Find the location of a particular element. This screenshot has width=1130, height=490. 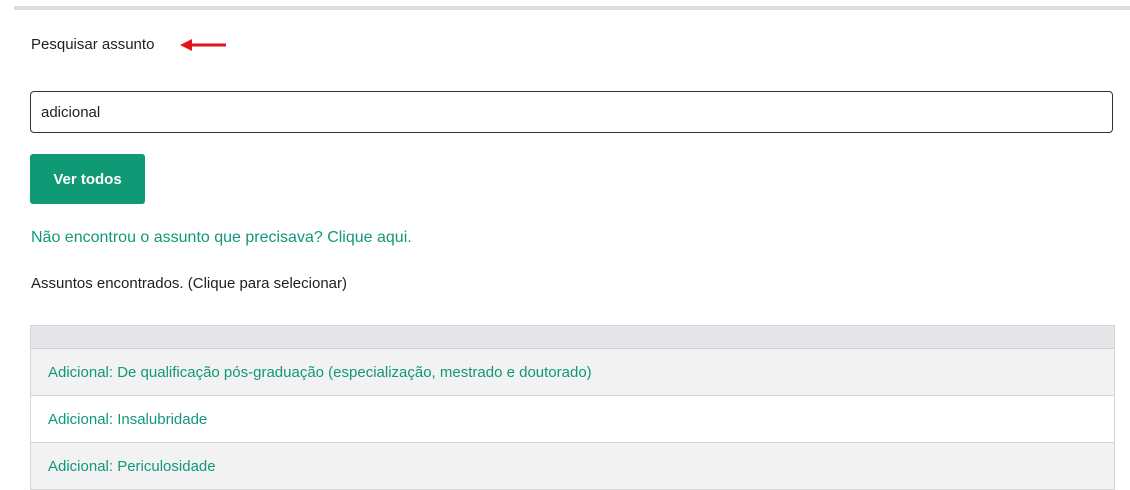

result-row: Adicional: Periculosidade is located at coordinates (572, 466).